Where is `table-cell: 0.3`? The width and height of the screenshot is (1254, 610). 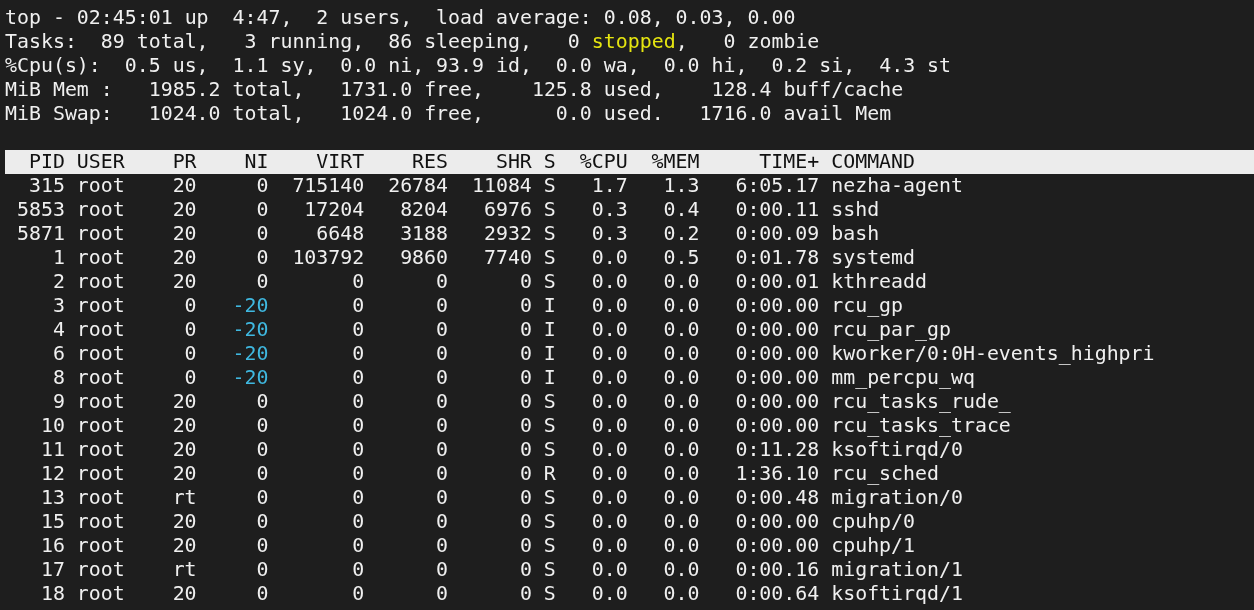
table-cell: 0.3 is located at coordinates (609, 209).